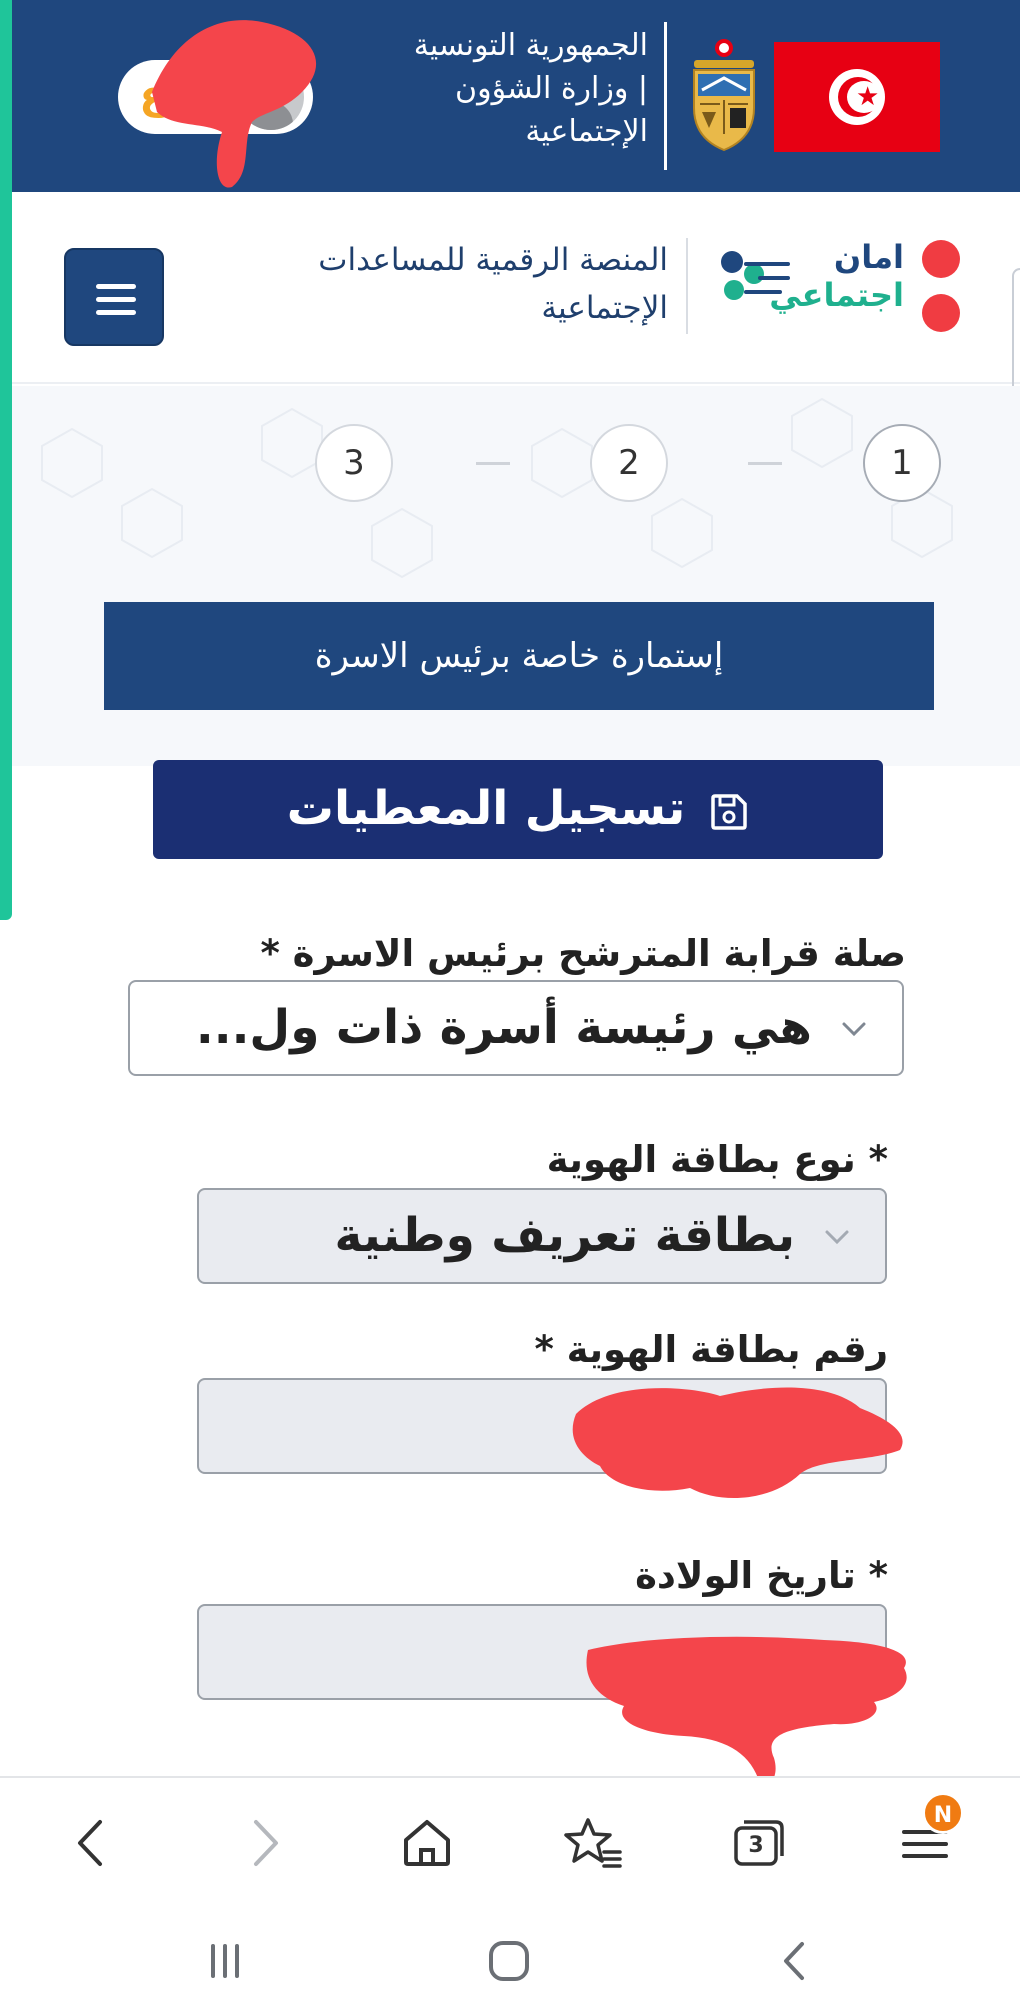 The height and width of the screenshot is (2015, 1020). What do you see at coordinates (114, 297) in the screenshot?
I see `hamburger-menu-button` at bounding box center [114, 297].